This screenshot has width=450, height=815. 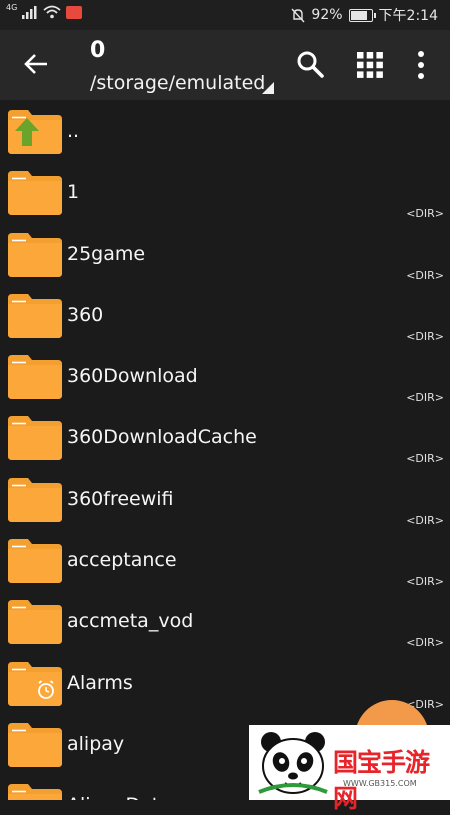 I want to click on path-dropdown: /storage/emulated, so click(x=177, y=83).